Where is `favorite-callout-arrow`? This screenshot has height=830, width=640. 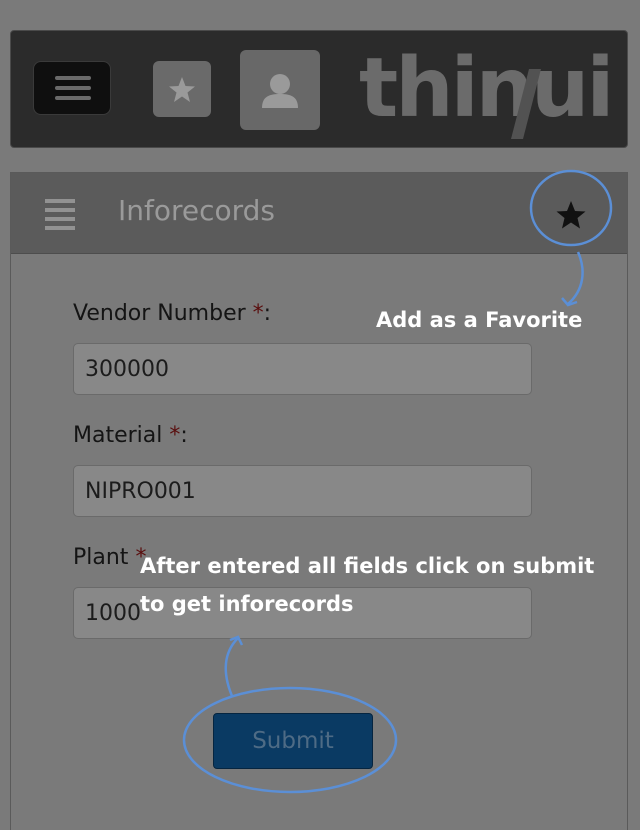 favorite-callout-arrow is located at coordinates (575, 278).